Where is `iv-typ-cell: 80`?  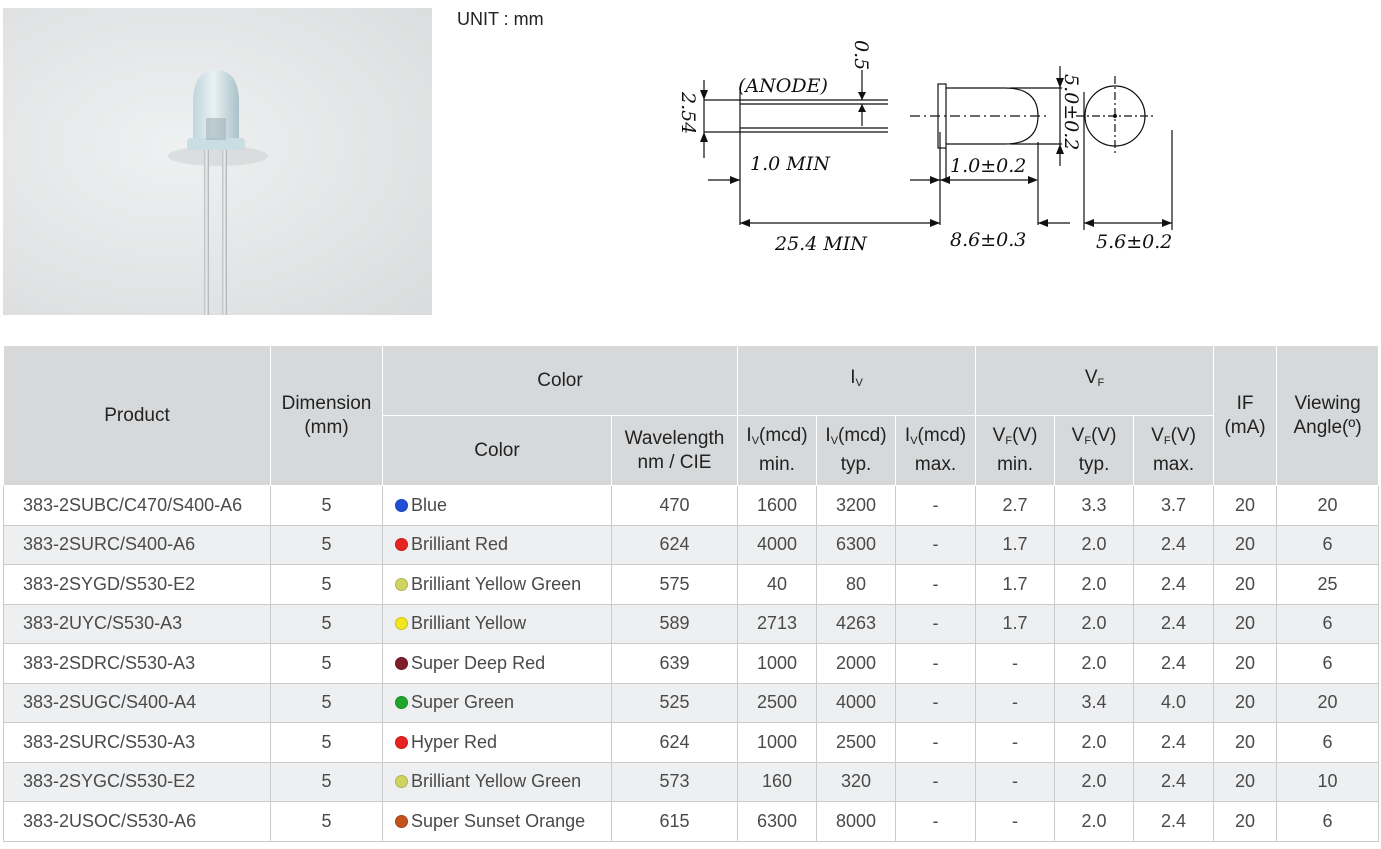
iv-typ-cell: 80 is located at coordinates (856, 584).